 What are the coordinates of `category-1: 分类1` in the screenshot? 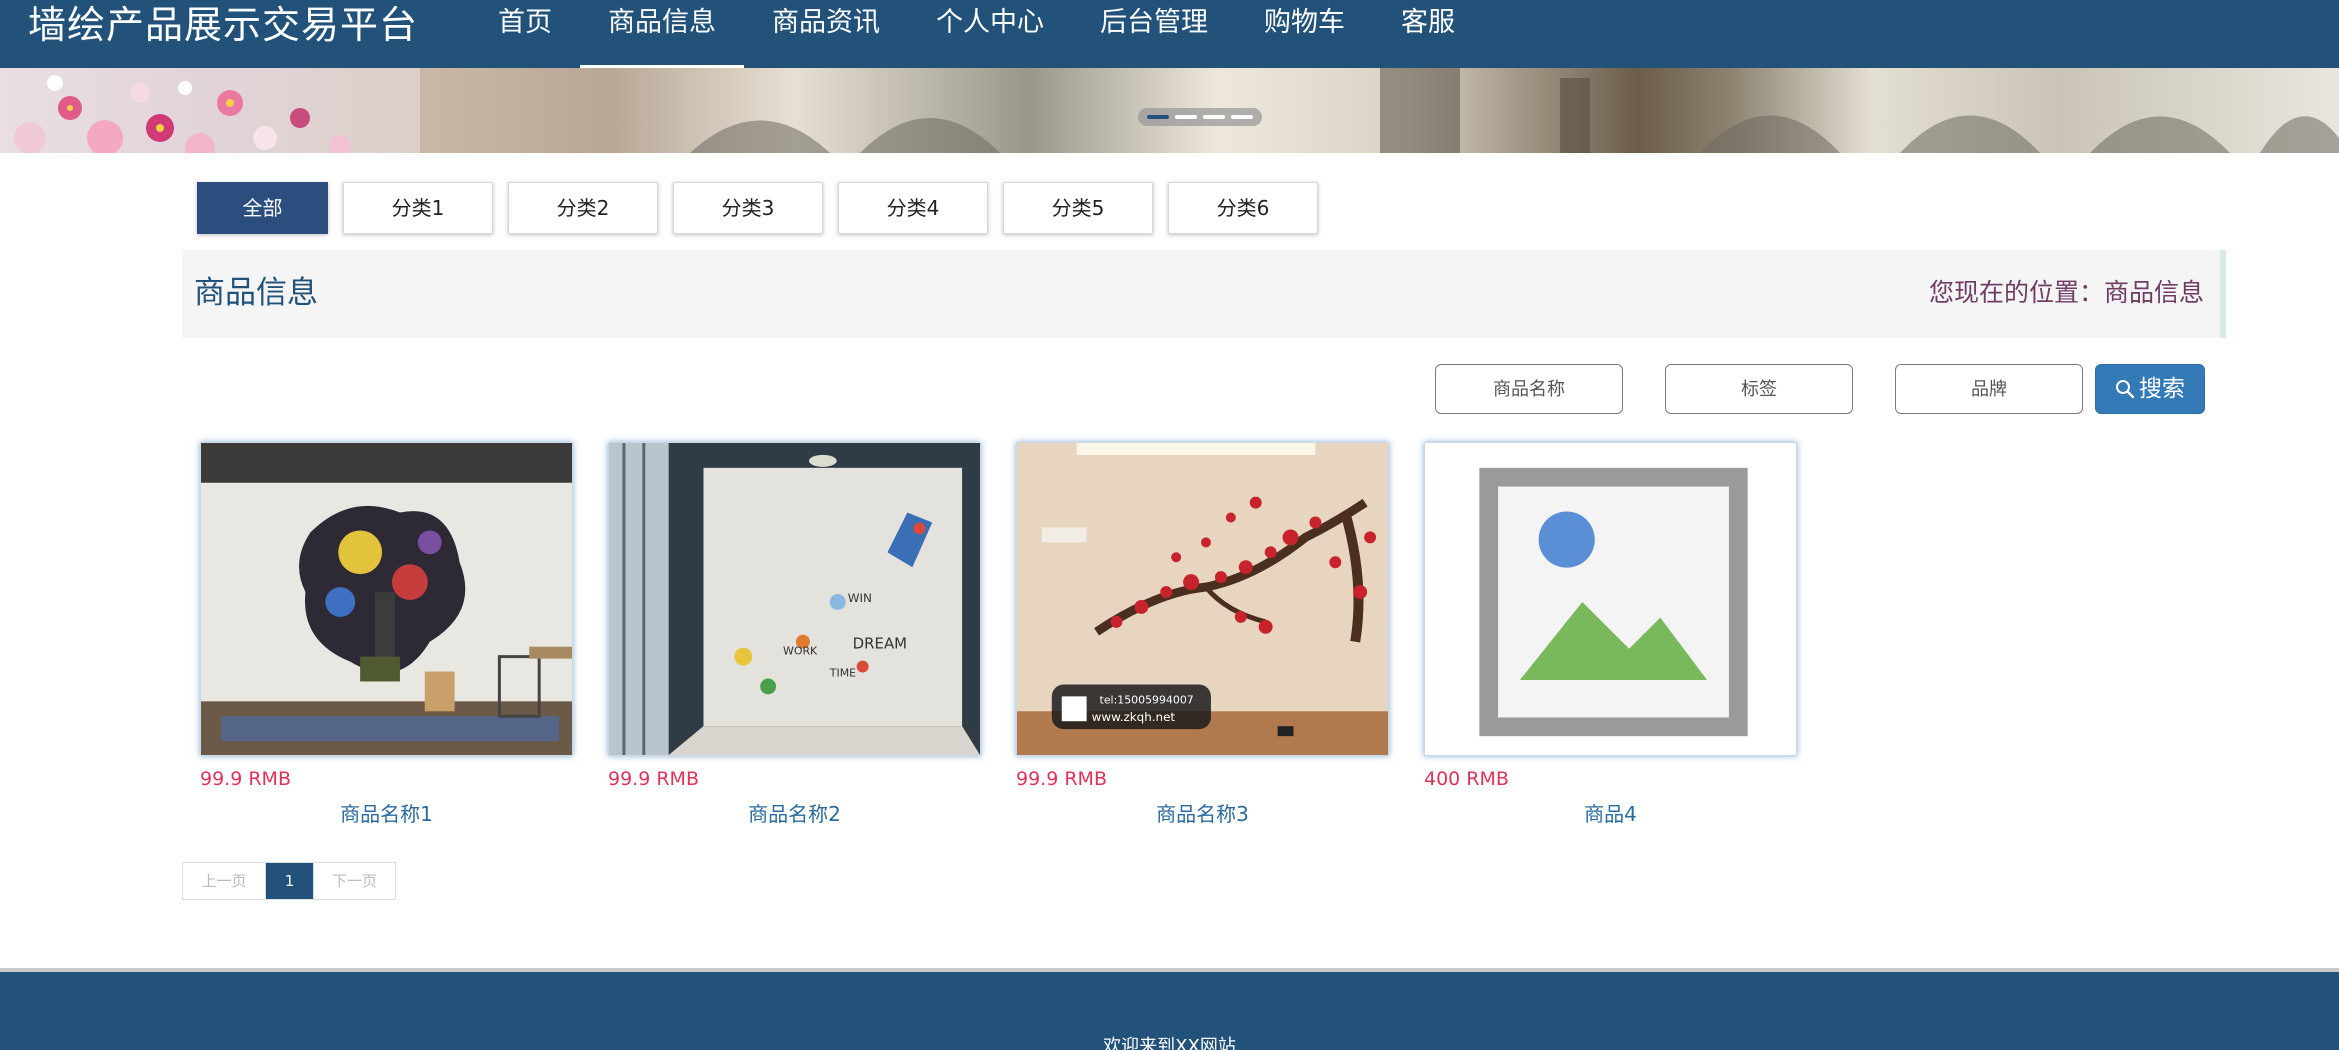 It's located at (418, 208).